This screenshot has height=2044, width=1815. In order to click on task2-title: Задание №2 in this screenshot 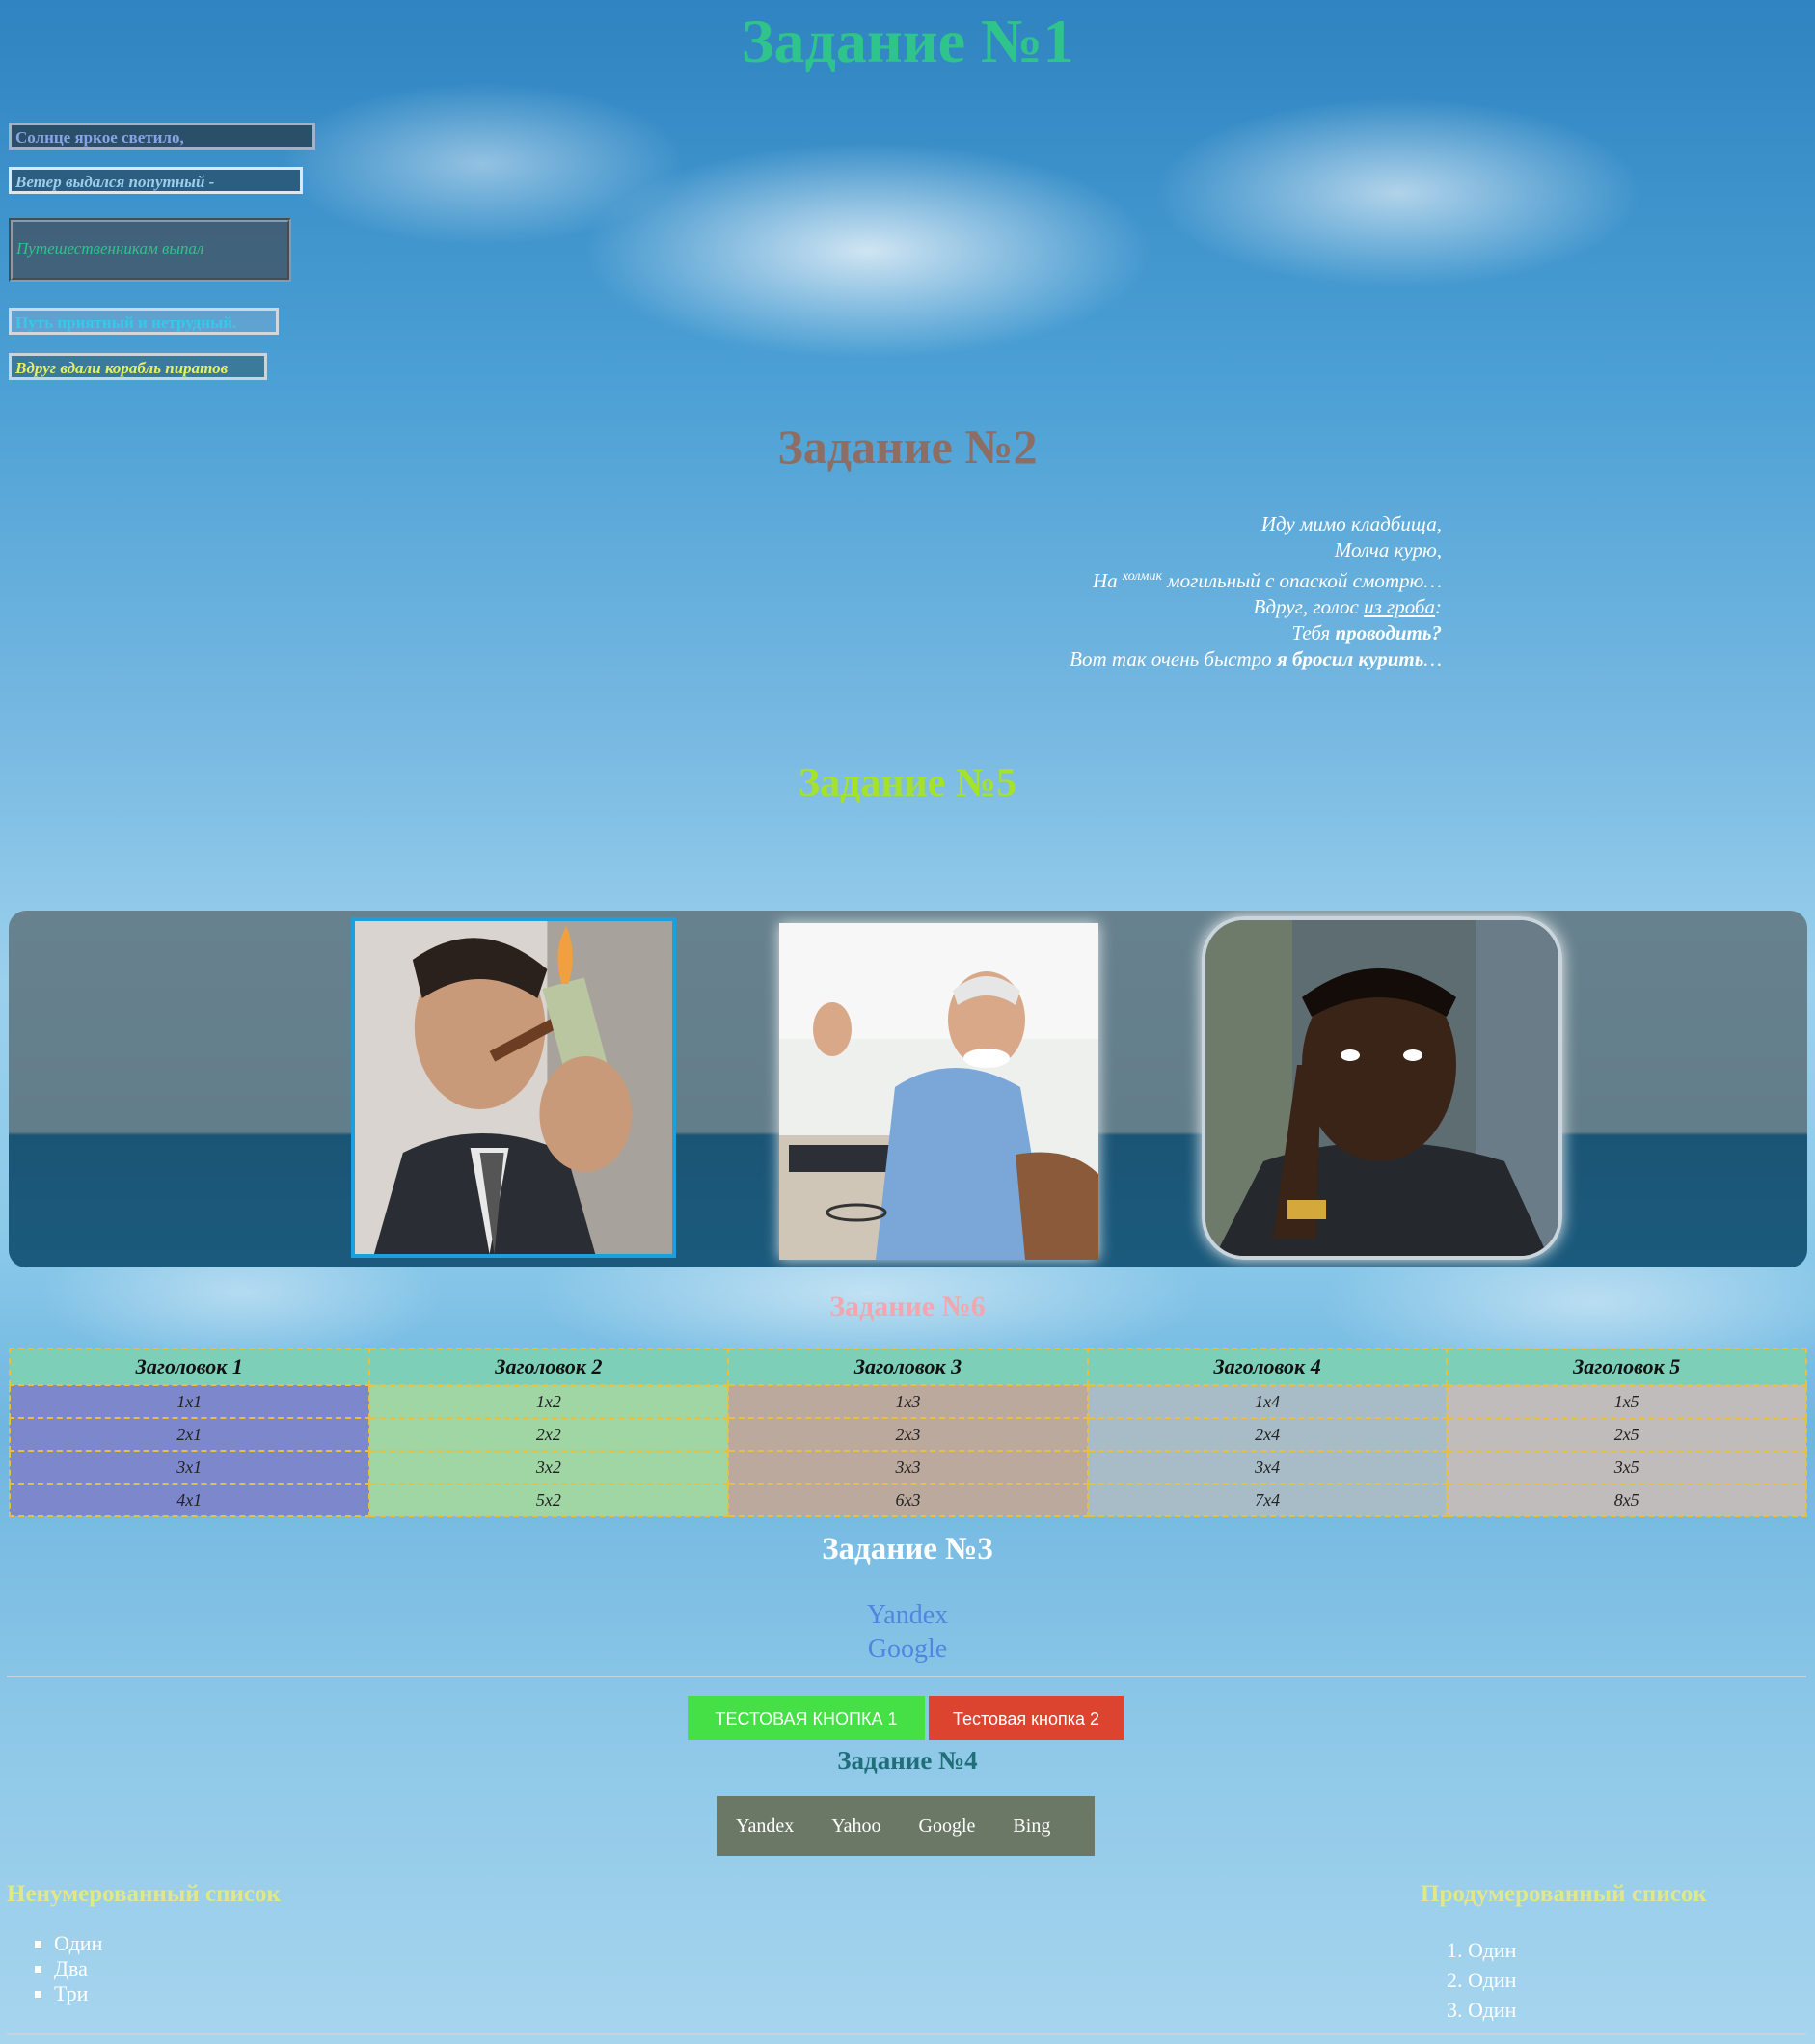, I will do `click(907, 447)`.